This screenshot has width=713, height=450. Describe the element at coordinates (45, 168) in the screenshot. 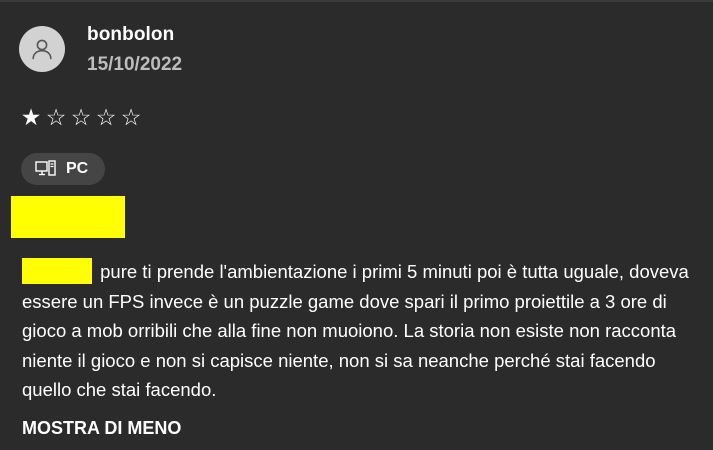

I see `pc-monitor-icon` at that location.